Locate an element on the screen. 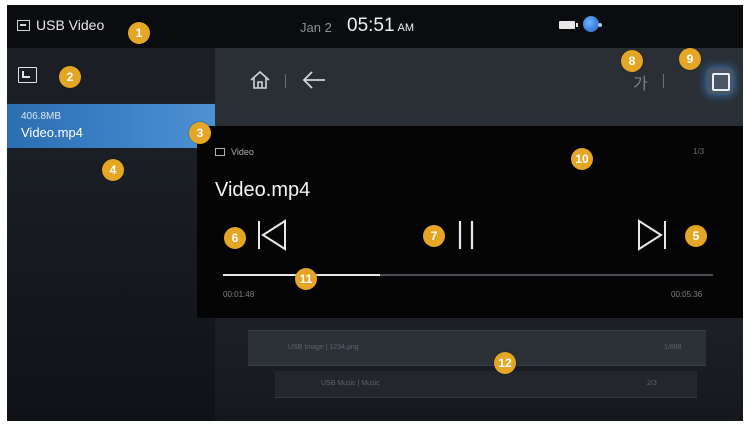 This screenshot has width=750, height=426. list-row: USB Image | 1234.png 1/888 is located at coordinates (477, 348).